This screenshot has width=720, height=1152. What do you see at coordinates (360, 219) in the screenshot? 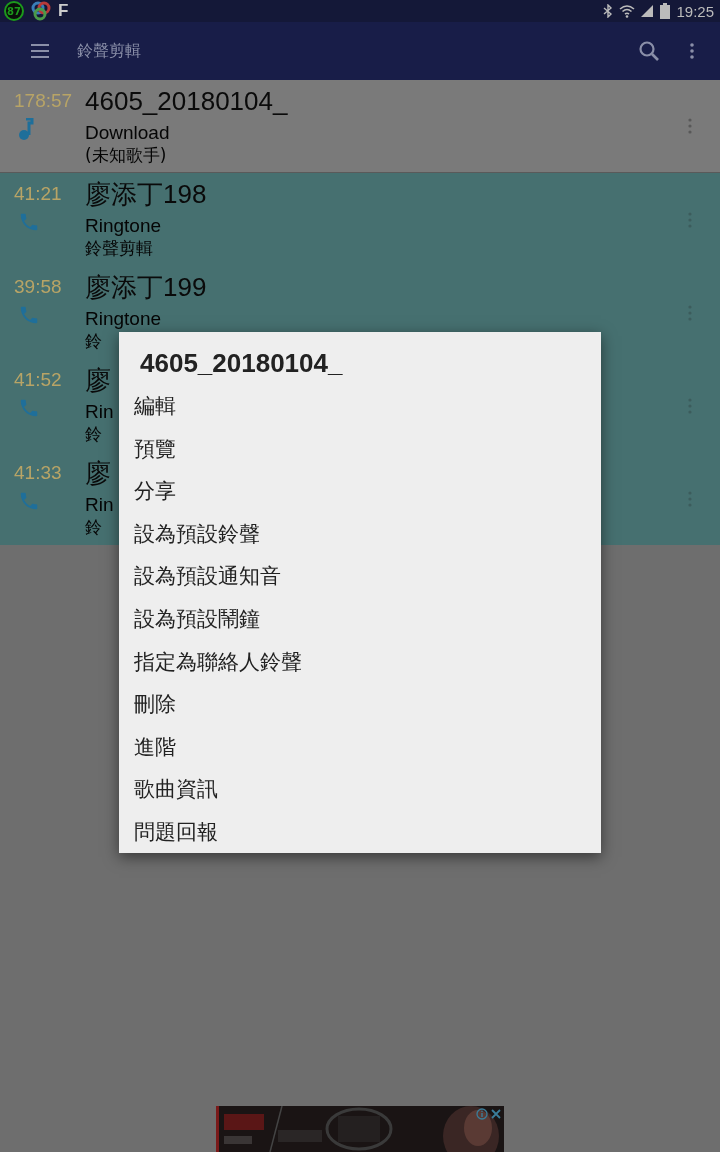
I see `list-row: 41:21 廖添丁198 Ringtone 鈴聲剪輯` at bounding box center [360, 219].